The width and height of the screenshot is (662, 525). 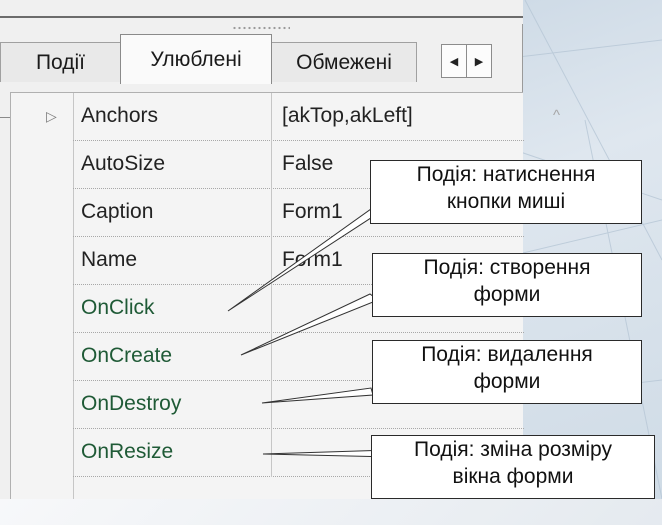 What do you see at coordinates (506, 201) in the screenshot?
I see `callout-onclick-line2: кнопки миші` at bounding box center [506, 201].